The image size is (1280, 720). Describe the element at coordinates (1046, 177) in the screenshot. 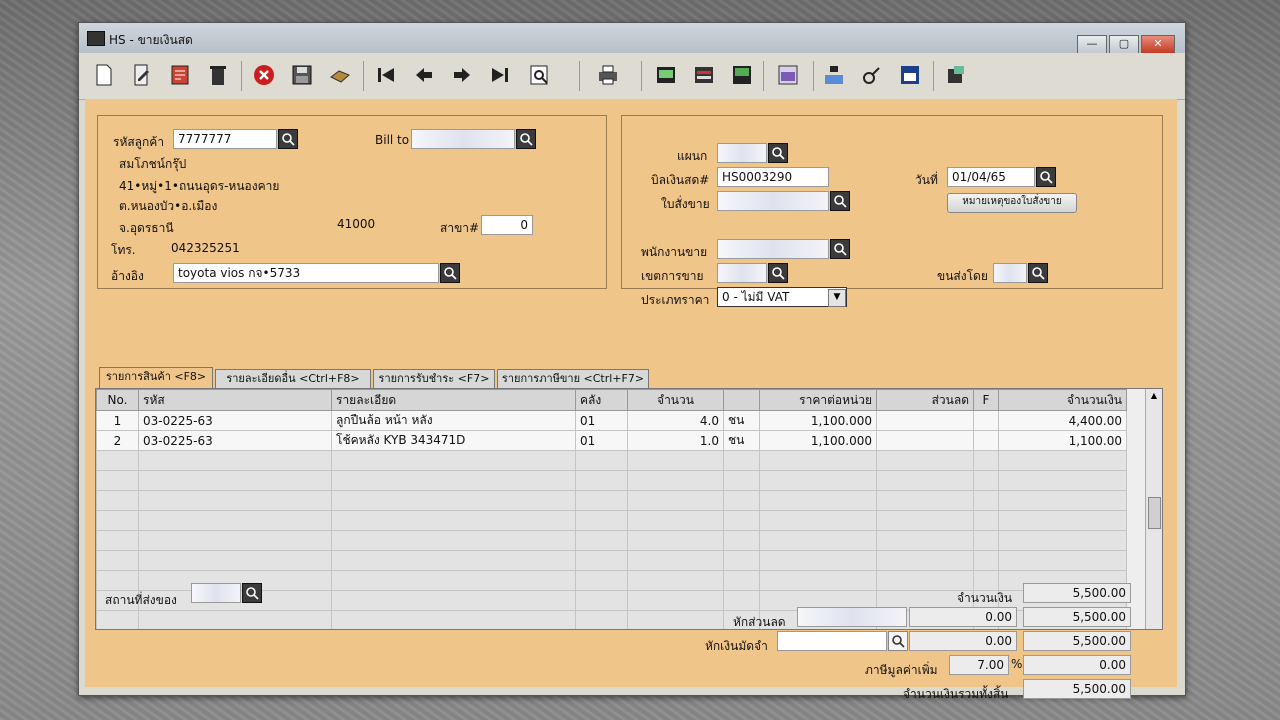

I see `date-picker-icon` at that location.